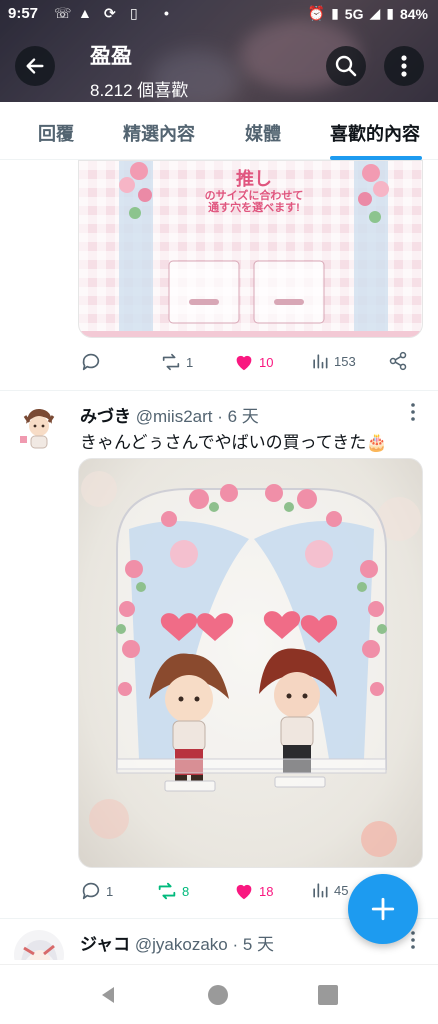  Describe the element at coordinates (234, 442) in the screenshot. I see `tweet-text: きゃんどぅさんでやばいの買ってきた🎂` at that location.